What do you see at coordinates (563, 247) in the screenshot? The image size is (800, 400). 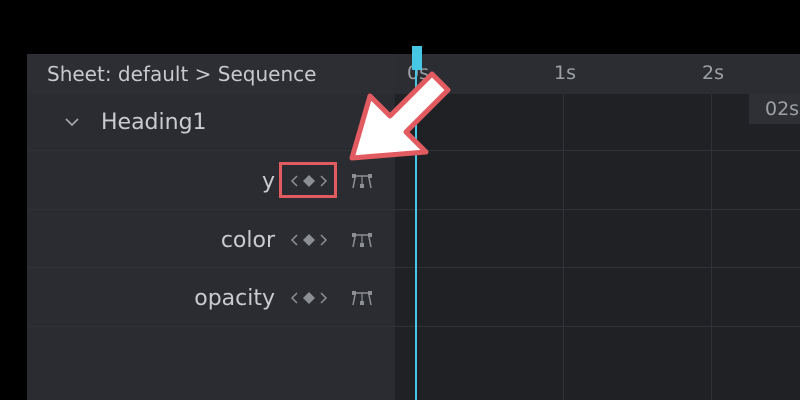 I see `tick-gridline-1s` at bounding box center [563, 247].